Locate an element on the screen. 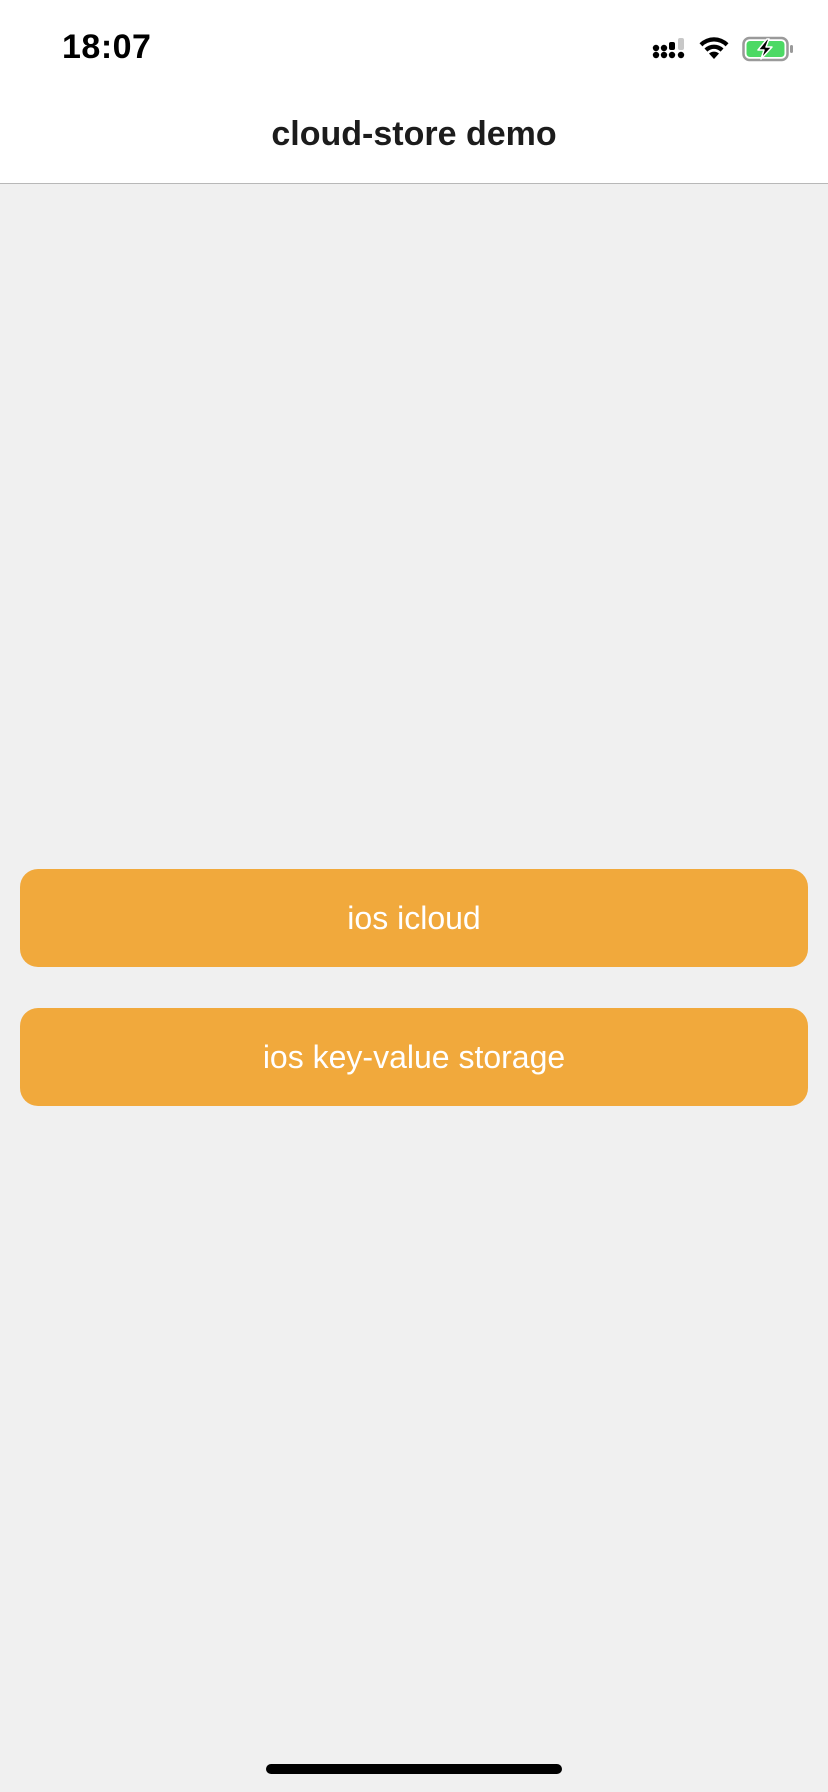 This screenshot has height=1792, width=828. navigation-bar: cloud-store demo is located at coordinates (414, 140).